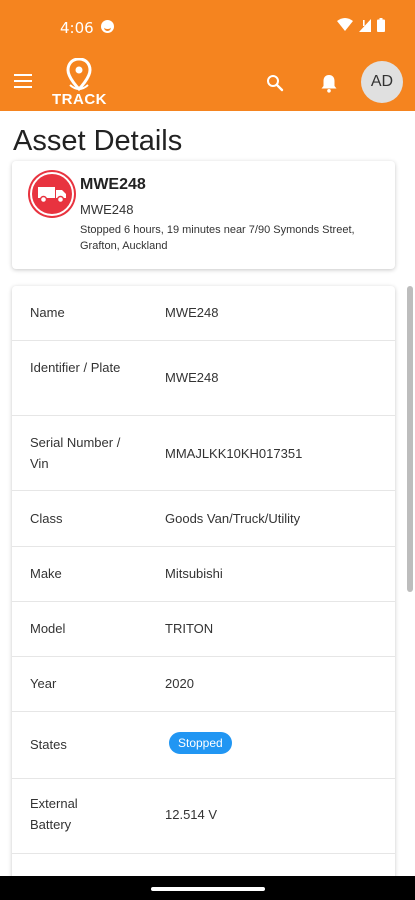  What do you see at coordinates (79, 75) in the screenshot?
I see `location-pin-icon` at bounding box center [79, 75].